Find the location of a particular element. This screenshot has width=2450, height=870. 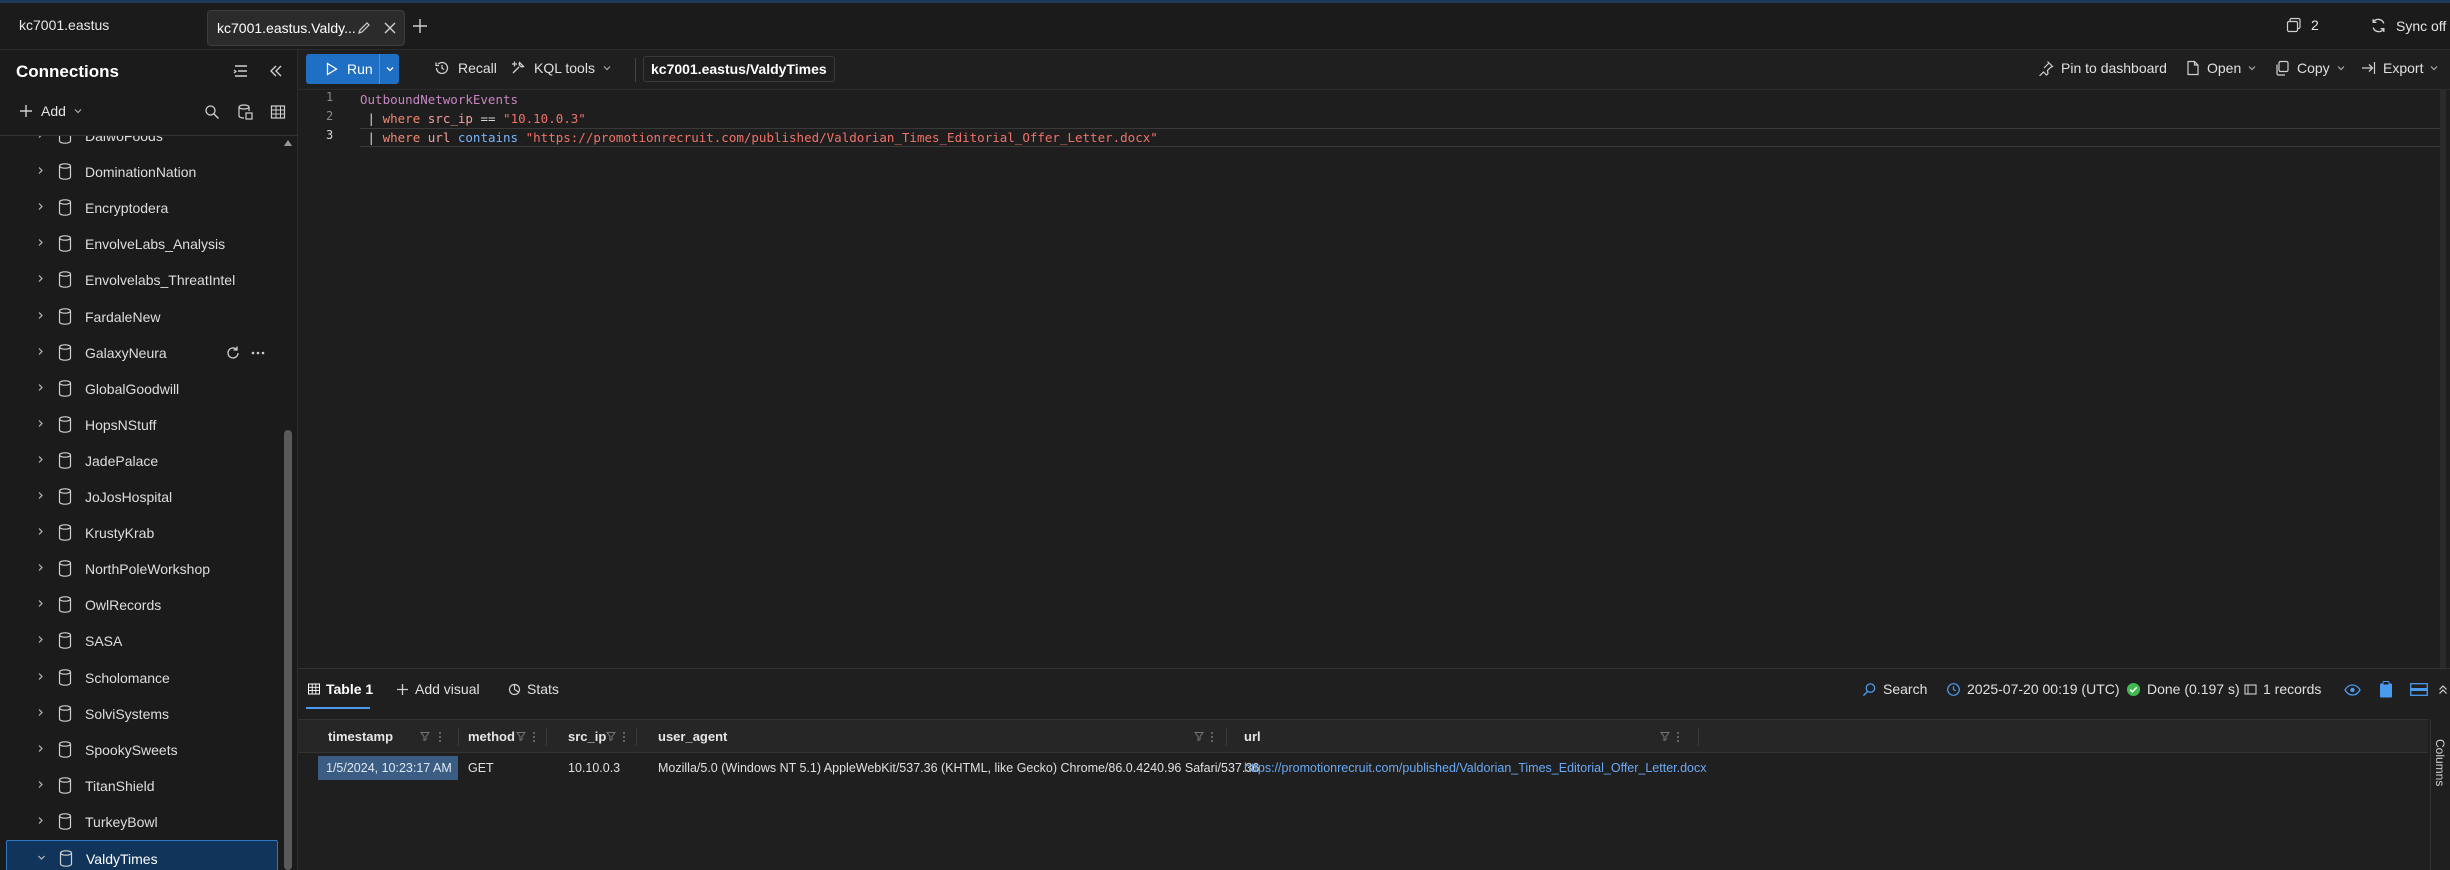

columns-side-panel: Columns is located at coordinates (2440, 794).